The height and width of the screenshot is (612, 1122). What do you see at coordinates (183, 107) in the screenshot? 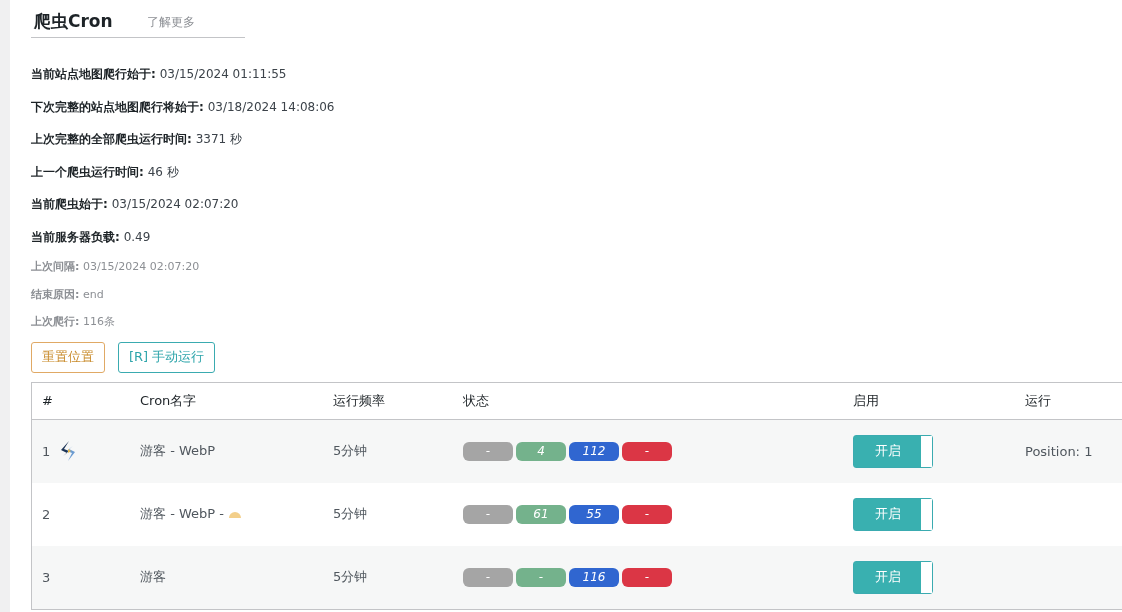
I see `info-line: 下次完整的站点地图爬行将始于: 03/18/2024 14:08:06` at bounding box center [183, 107].